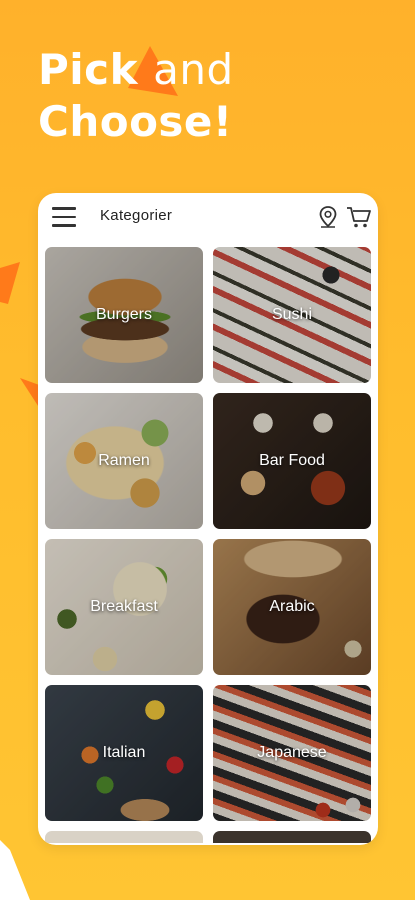  I want to click on menu-icon, so click(64, 217).